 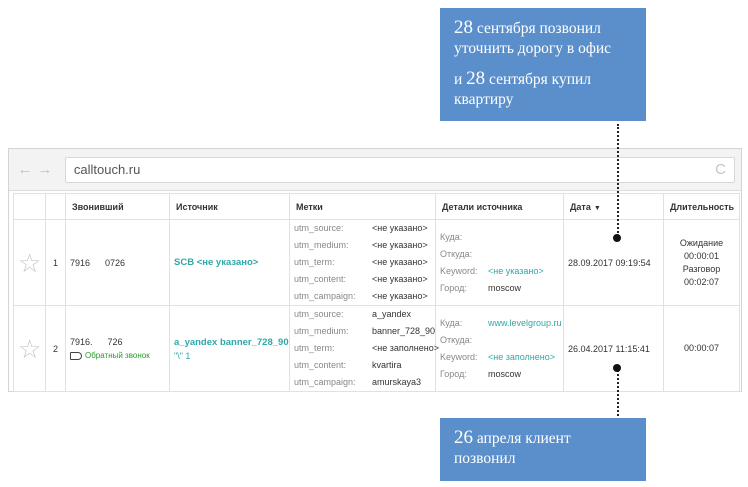 What do you see at coordinates (399, 169) in the screenshot?
I see `url-field: calltouch.ru C` at bounding box center [399, 169].